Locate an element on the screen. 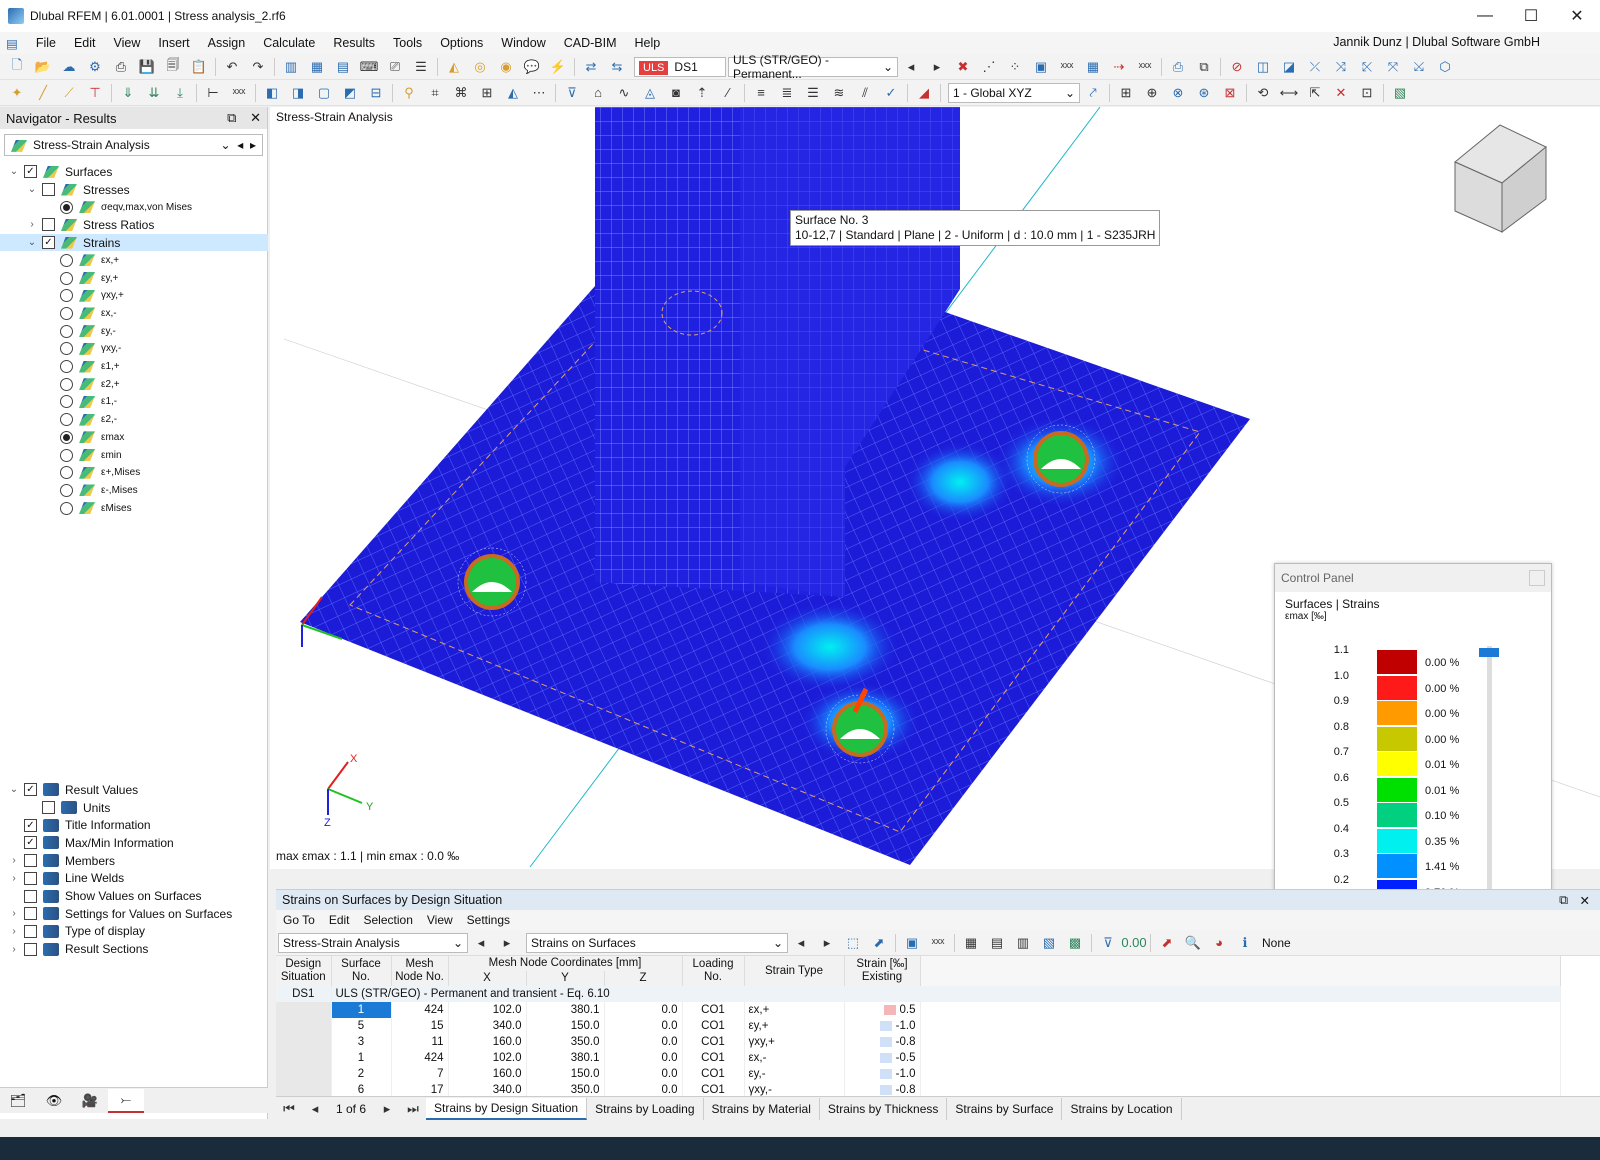  table-view2-icon: ▤ is located at coordinates (997, 943).